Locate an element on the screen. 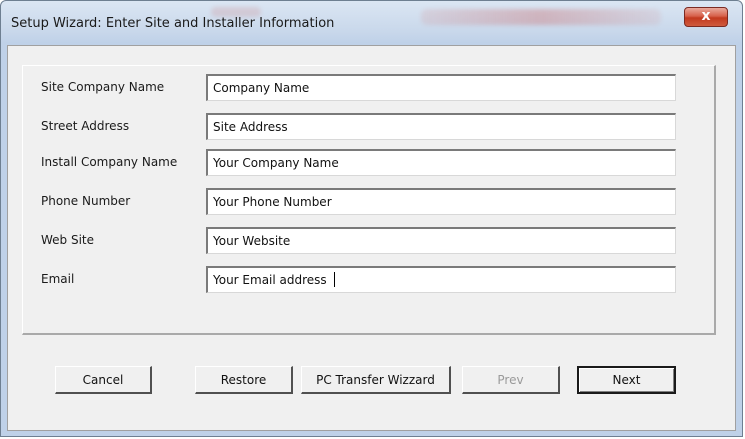  street-address-input is located at coordinates (441, 126).